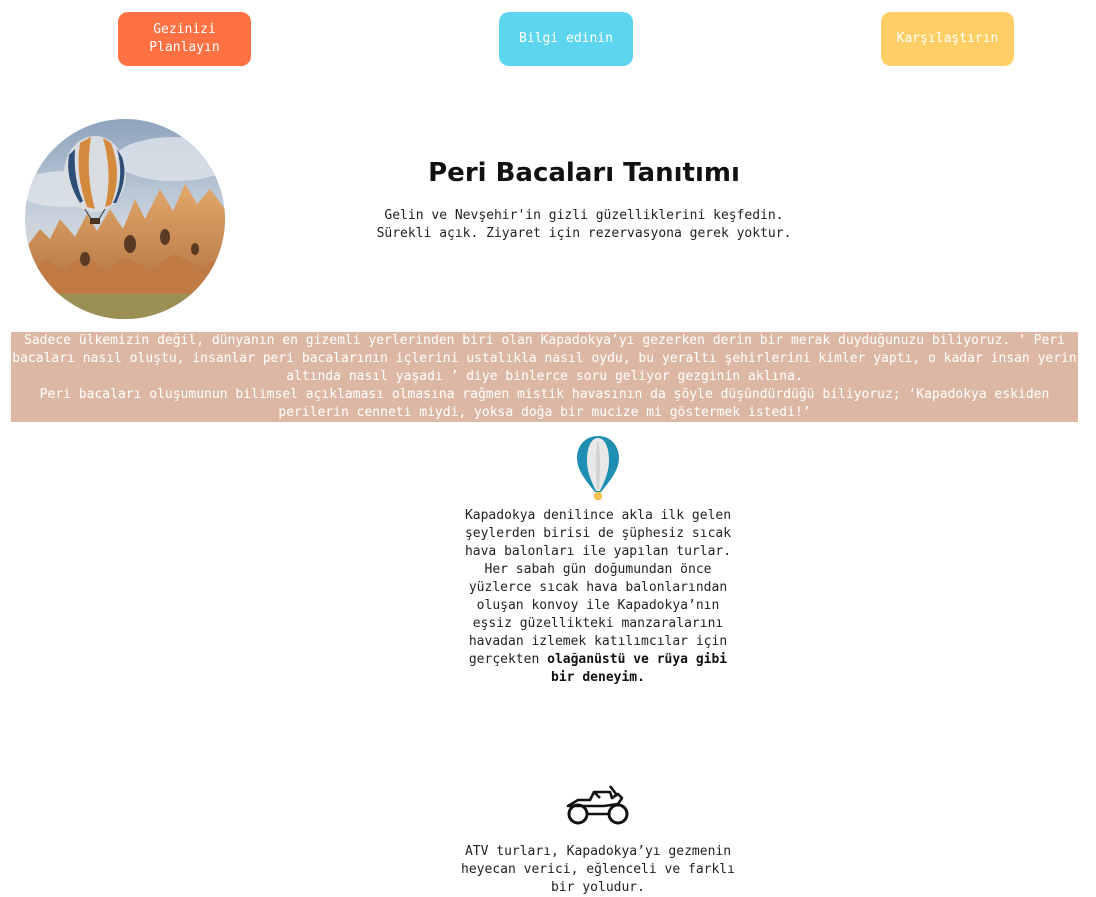  What do you see at coordinates (125, 219) in the screenshot?
I see `cappadocia-photo` at bounding box center [125, 219].